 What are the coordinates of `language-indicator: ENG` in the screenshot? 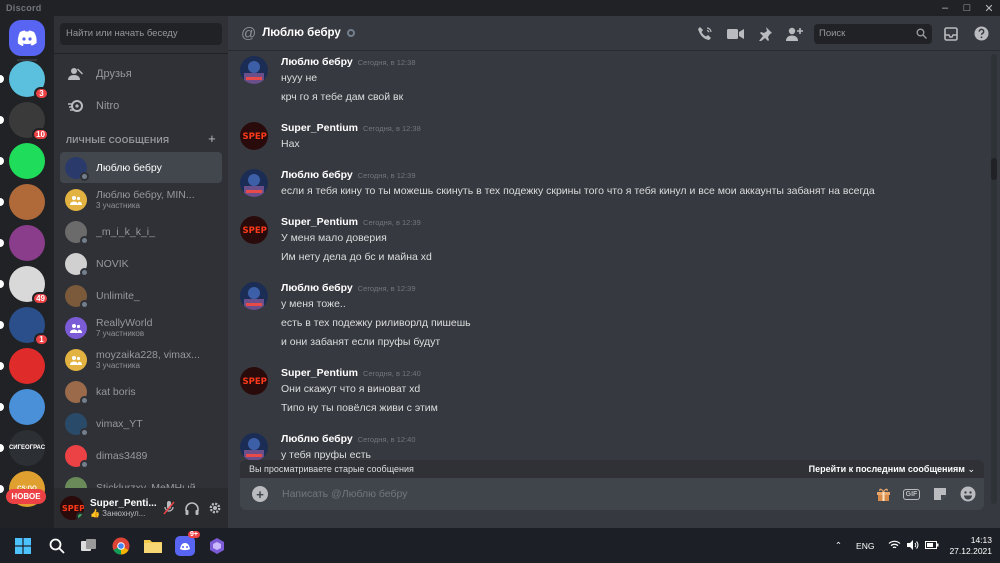 It's located at (865, 546).